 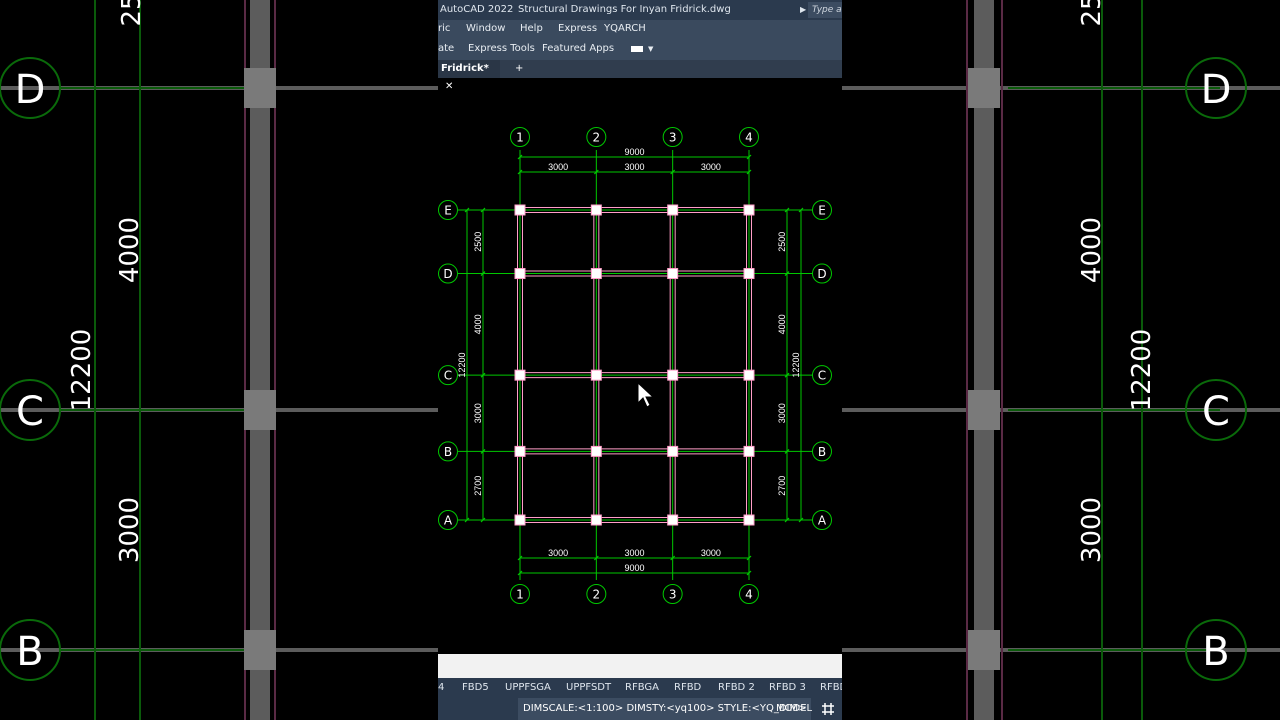 I want to click on bg-right-dim-25: 25, so click(x=1092, y=13).